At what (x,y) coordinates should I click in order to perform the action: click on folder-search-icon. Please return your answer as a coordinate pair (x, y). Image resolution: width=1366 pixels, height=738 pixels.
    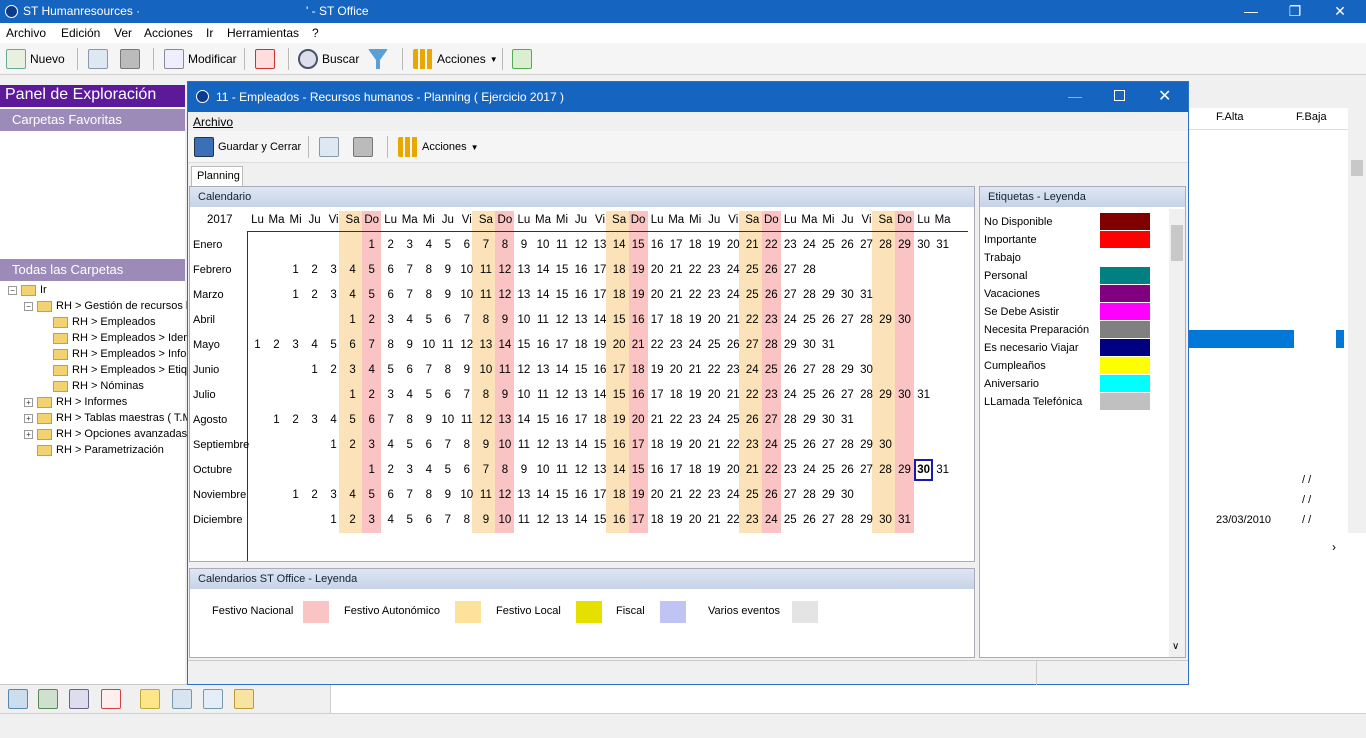
    Looking at the image, I should click on (244, 699).